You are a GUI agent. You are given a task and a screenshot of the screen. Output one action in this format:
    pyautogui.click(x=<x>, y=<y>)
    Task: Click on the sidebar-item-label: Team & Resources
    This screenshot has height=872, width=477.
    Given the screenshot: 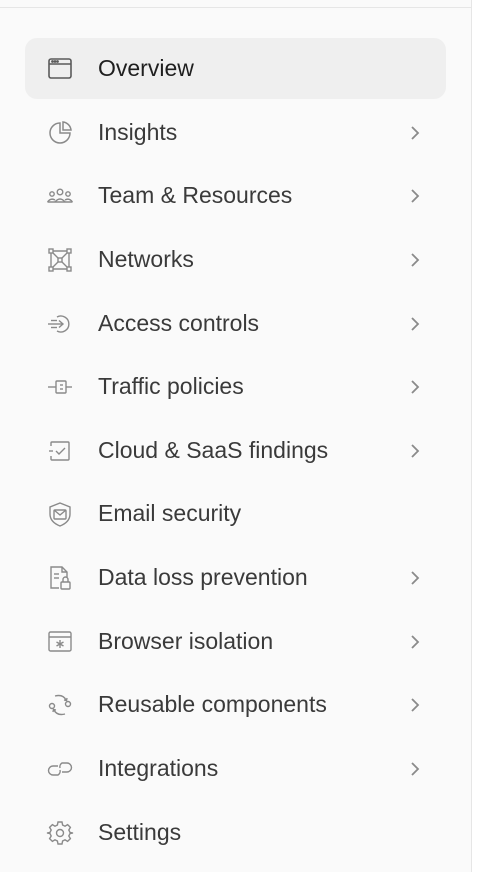 What is the action you would take?
    pyautogui.click(x=195, y=195)
    